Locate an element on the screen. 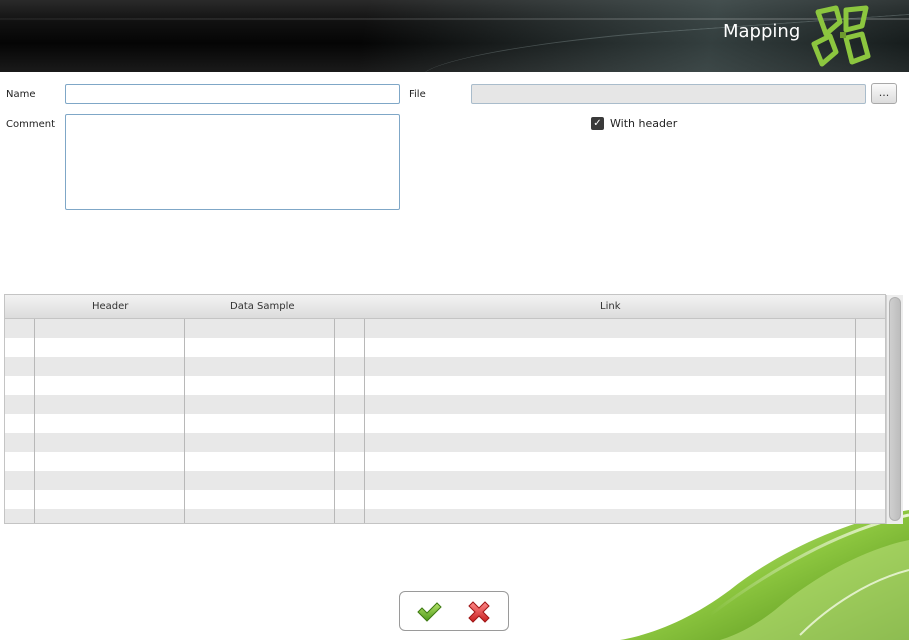  background-swoosh is located at coordinates (764, 575).